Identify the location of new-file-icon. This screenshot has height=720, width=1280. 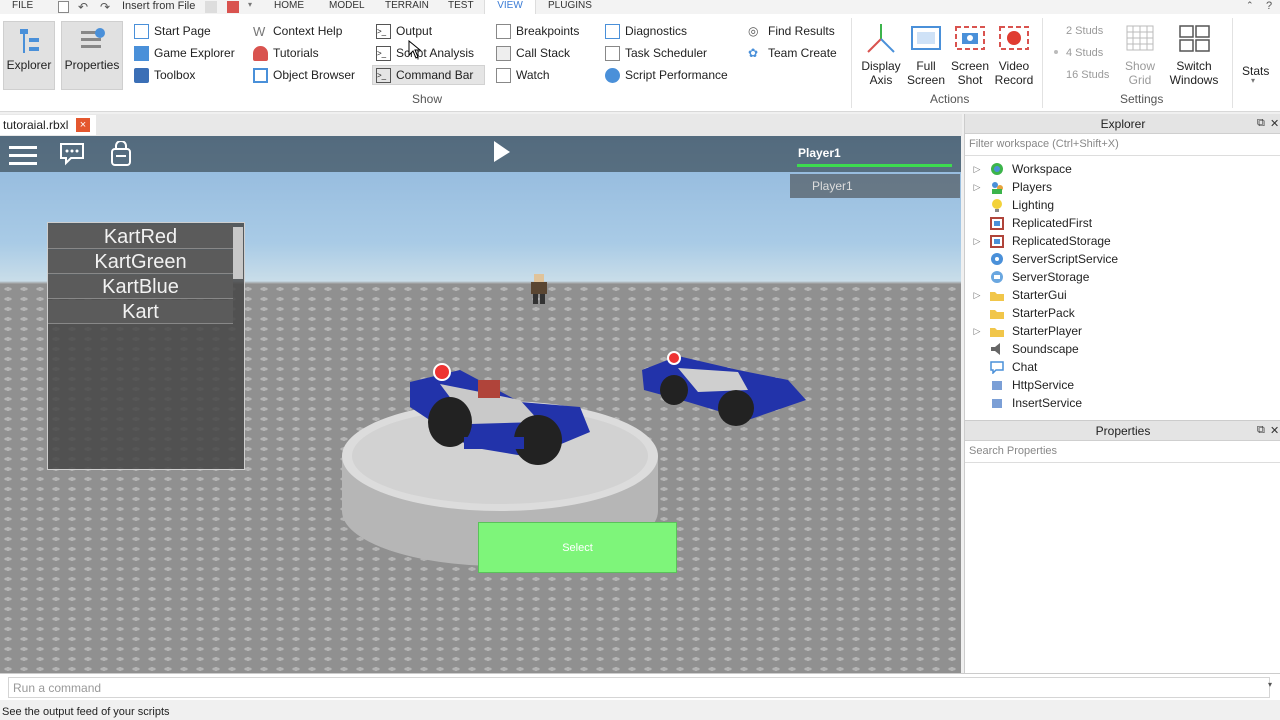
(63, 7).